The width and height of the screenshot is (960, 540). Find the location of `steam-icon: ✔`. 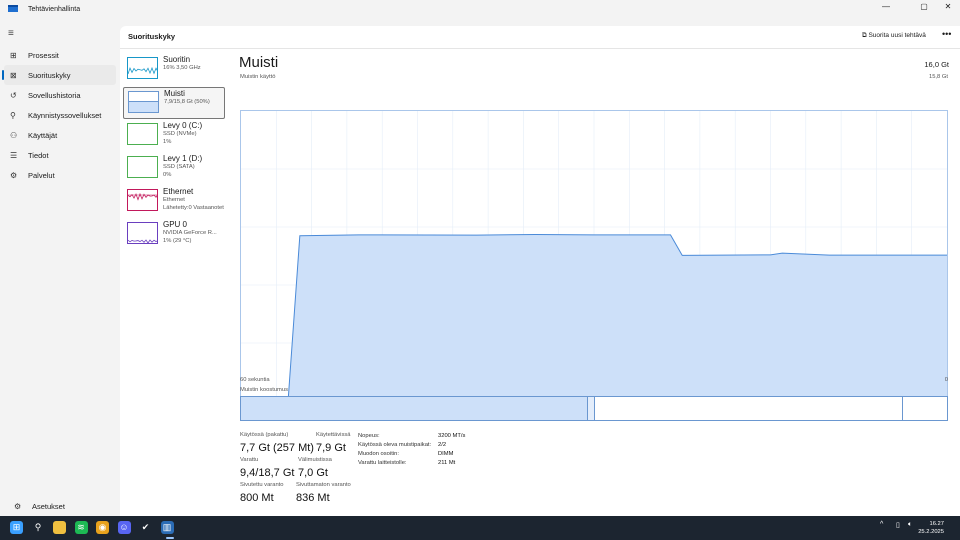

steam-icon: ✔ is located at coordinates (145, 527).